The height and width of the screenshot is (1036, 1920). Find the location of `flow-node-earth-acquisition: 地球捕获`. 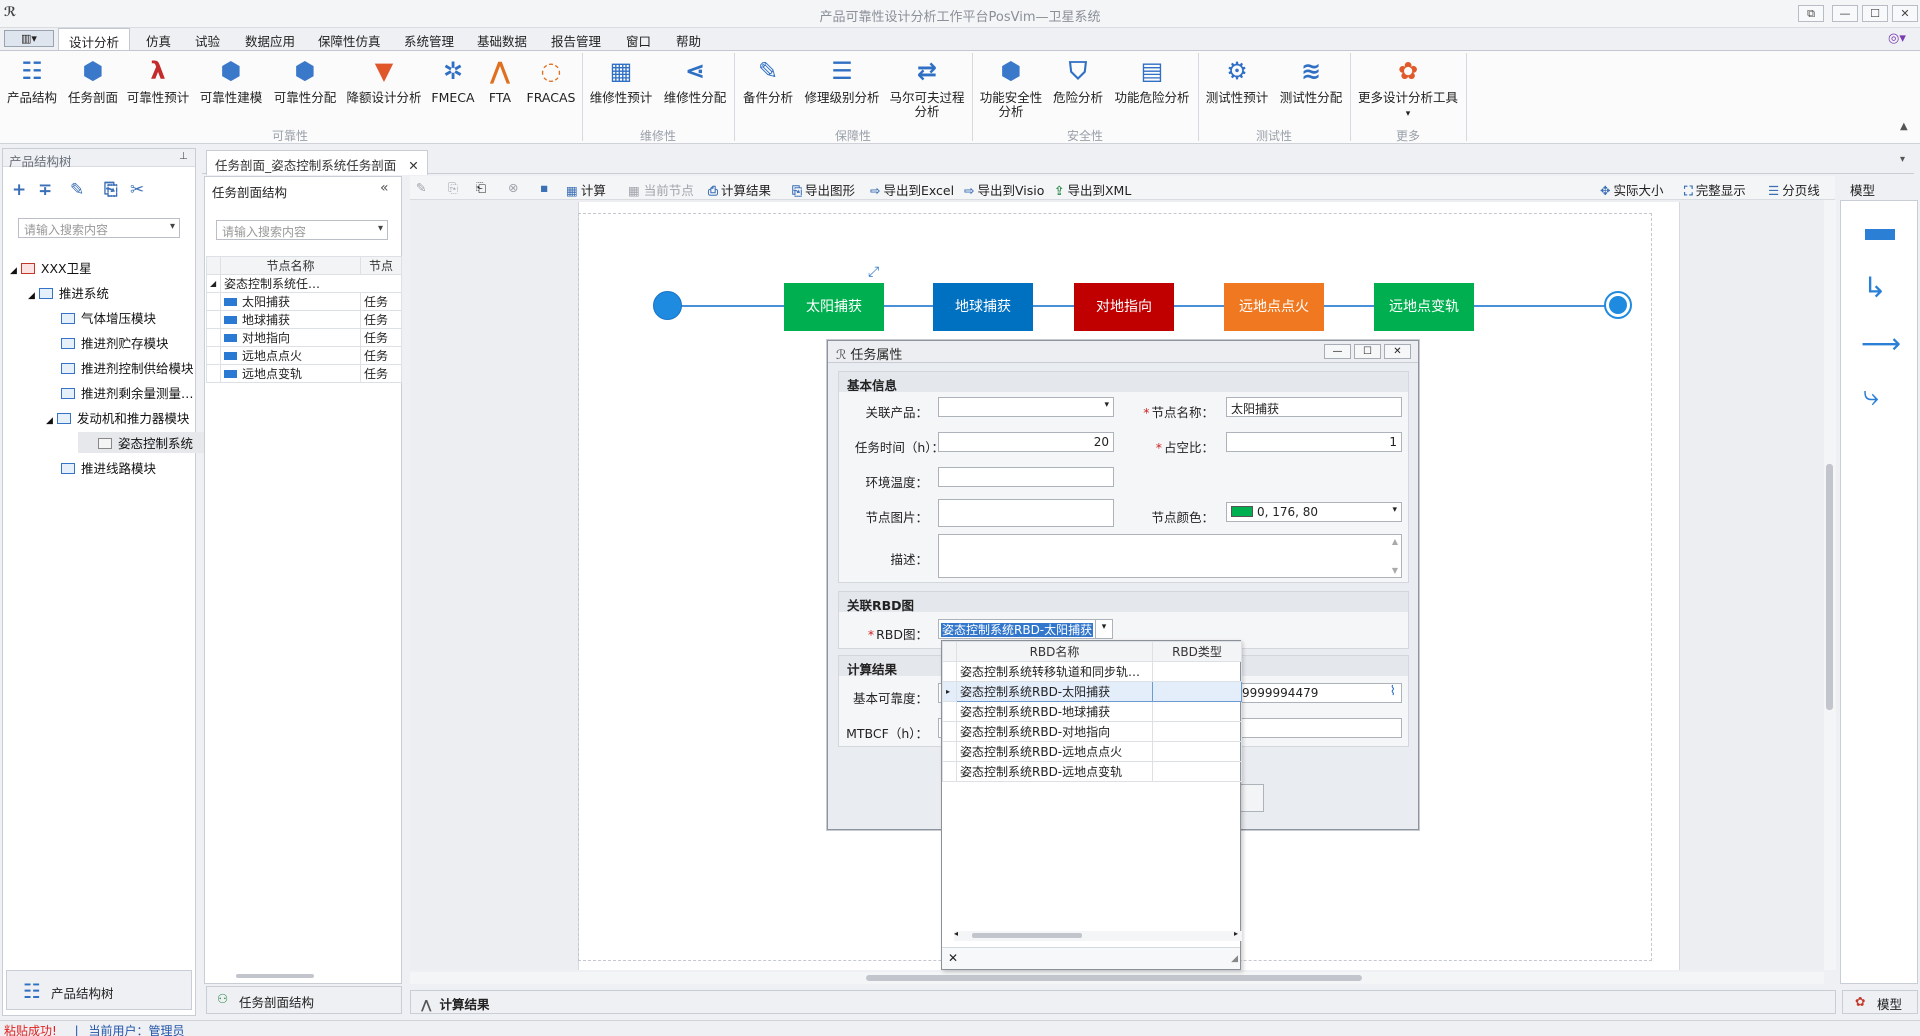

flow-node-earth-acquisition: 地球捕获 is located at coordinates (983, 307).